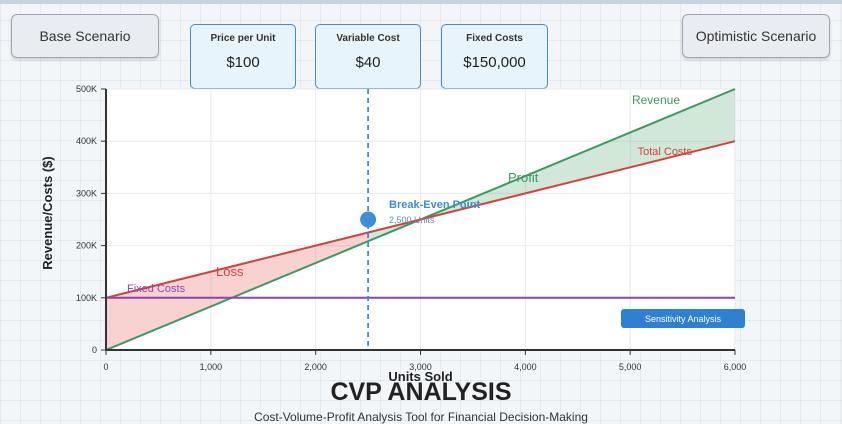 The width and height of the screenshot is (842, 424). What do you see at coordinates (421, 392) in the screenshot?
I see `page-title: CVP ANALYSIS` at bounding box center [421, 392].